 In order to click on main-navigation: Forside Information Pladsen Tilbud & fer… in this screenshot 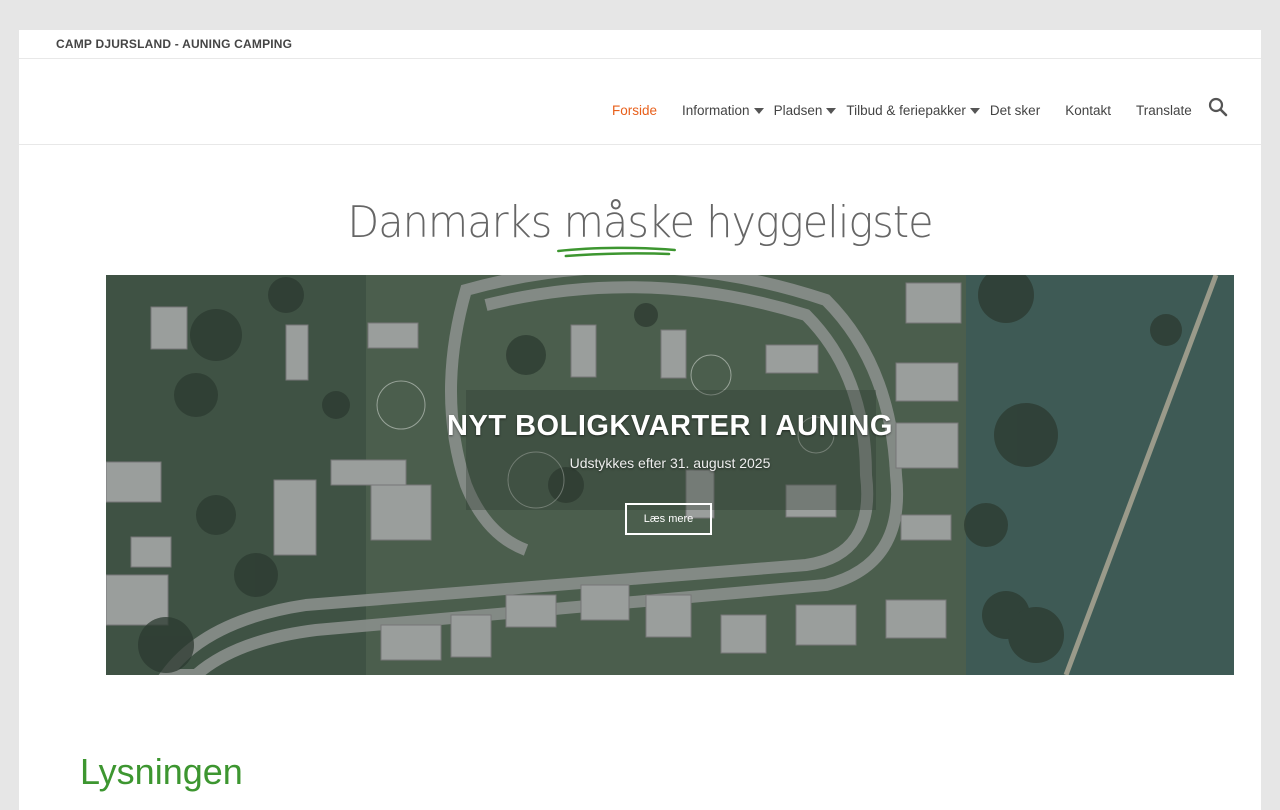, I will do `click(640, 102)`.